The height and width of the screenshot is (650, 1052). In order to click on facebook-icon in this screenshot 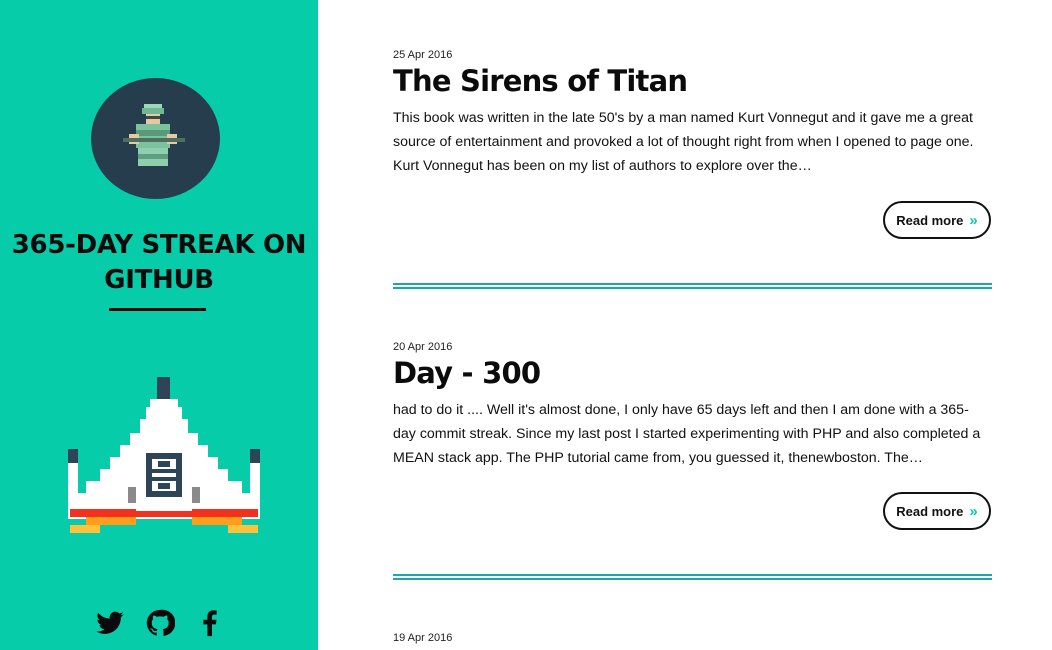, I will do `click(210, 623)`.